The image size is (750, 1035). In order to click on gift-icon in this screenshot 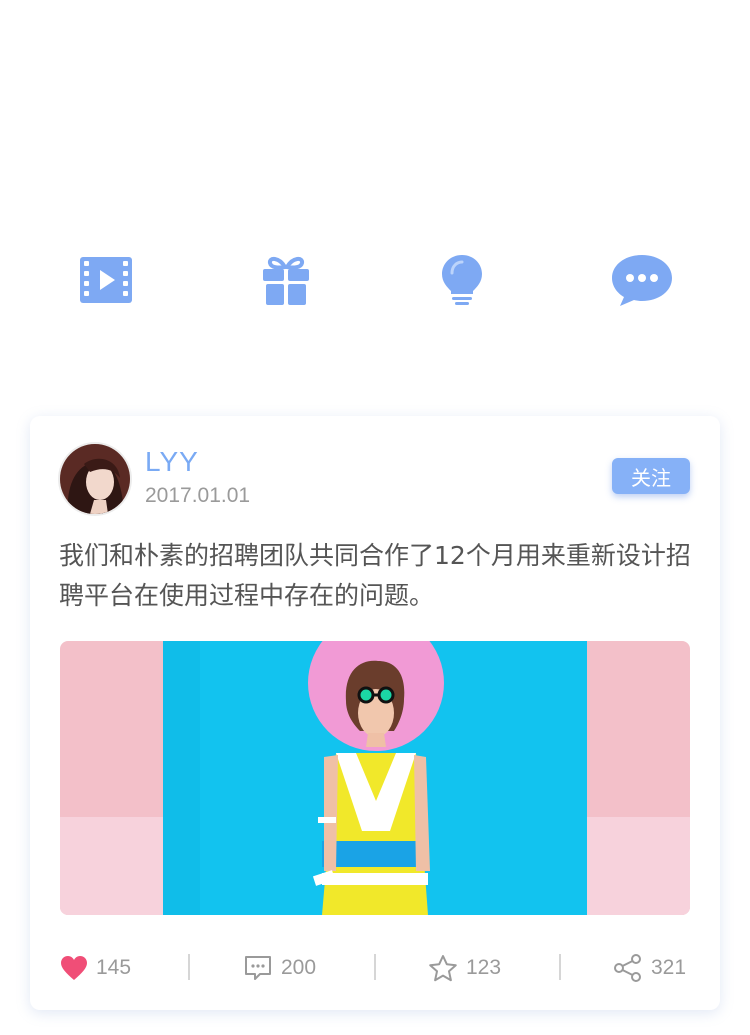, I will do `click(286, 280)`.